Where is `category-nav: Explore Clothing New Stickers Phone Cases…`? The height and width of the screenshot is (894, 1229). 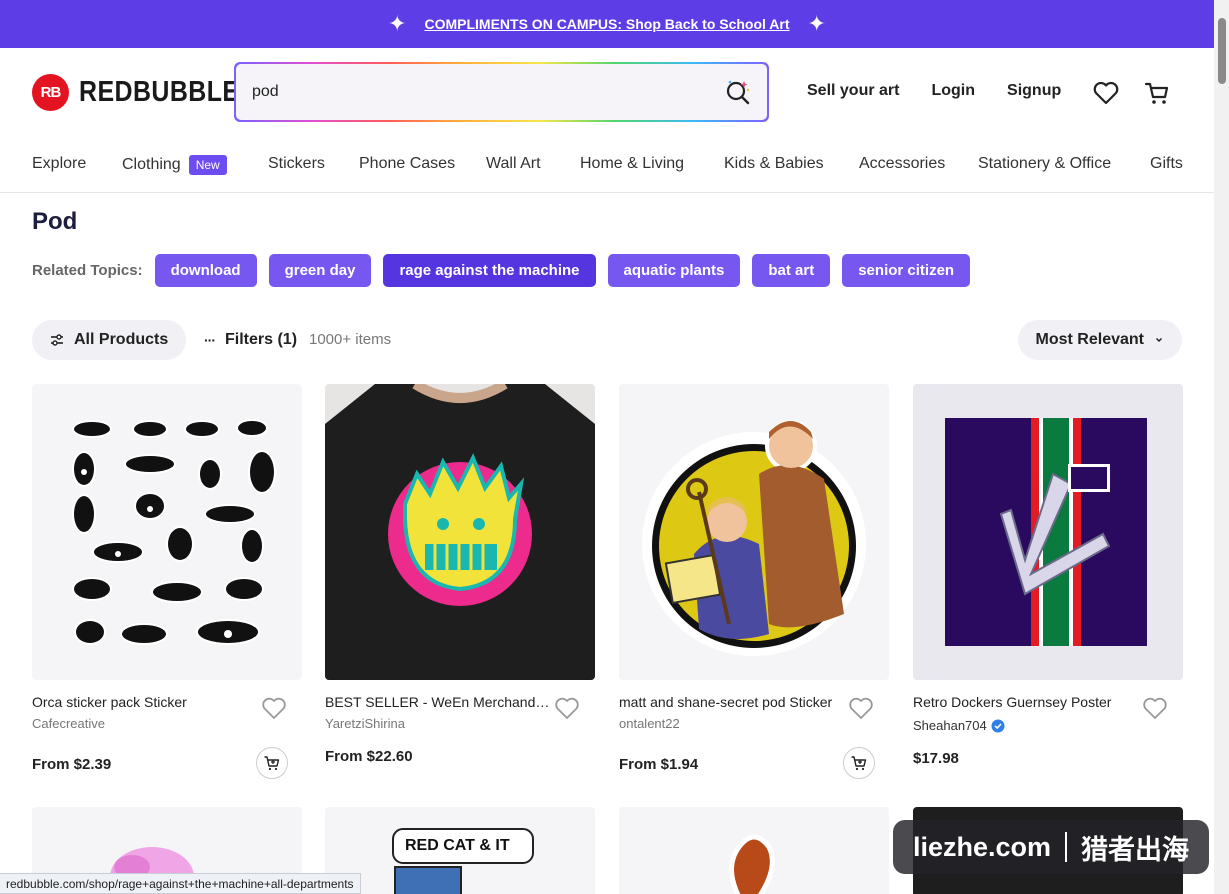
category-nav: Explore Clothing New Stickers Phone Cases… is located at coordinates (607, 165).